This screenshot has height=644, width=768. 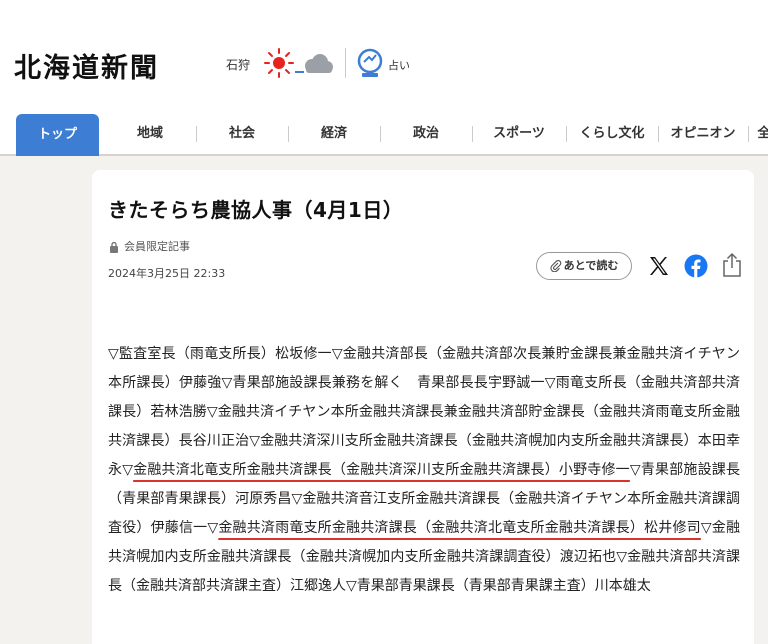 What do you see at coordinates (762, 134) in the screenshot?
I see `tab-all: 全` at bounding box center [762, 134].